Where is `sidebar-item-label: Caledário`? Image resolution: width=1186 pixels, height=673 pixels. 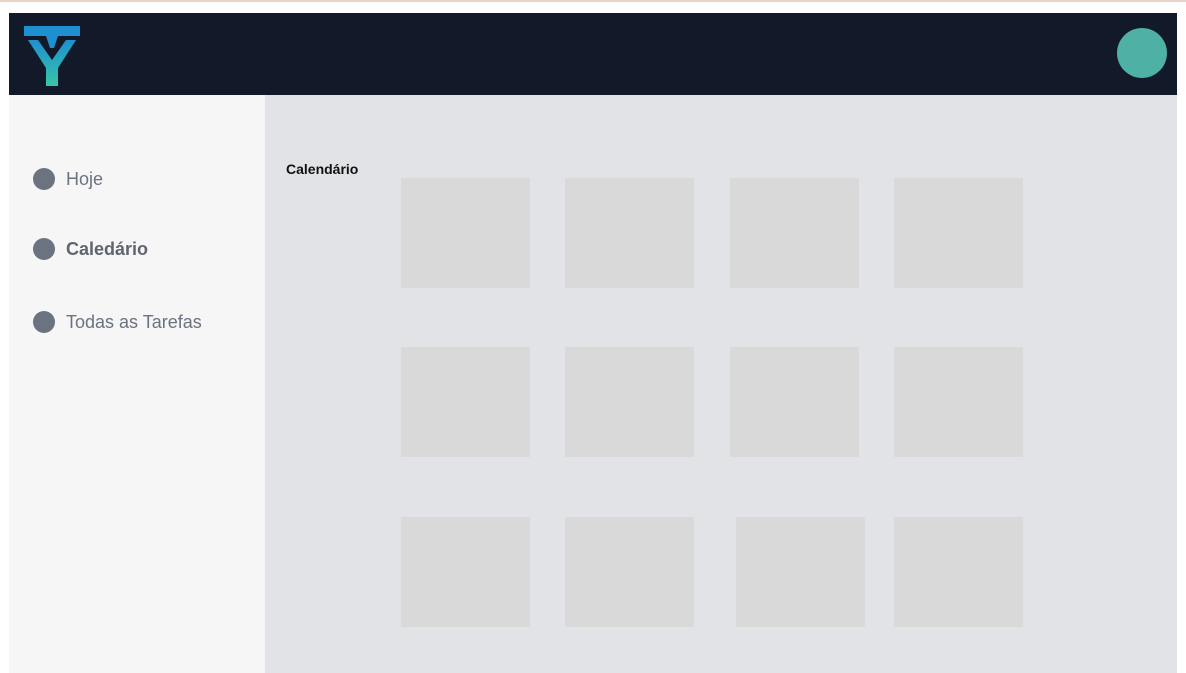 sidebar-item-label: Caledário is located at coordinates (107, 248).